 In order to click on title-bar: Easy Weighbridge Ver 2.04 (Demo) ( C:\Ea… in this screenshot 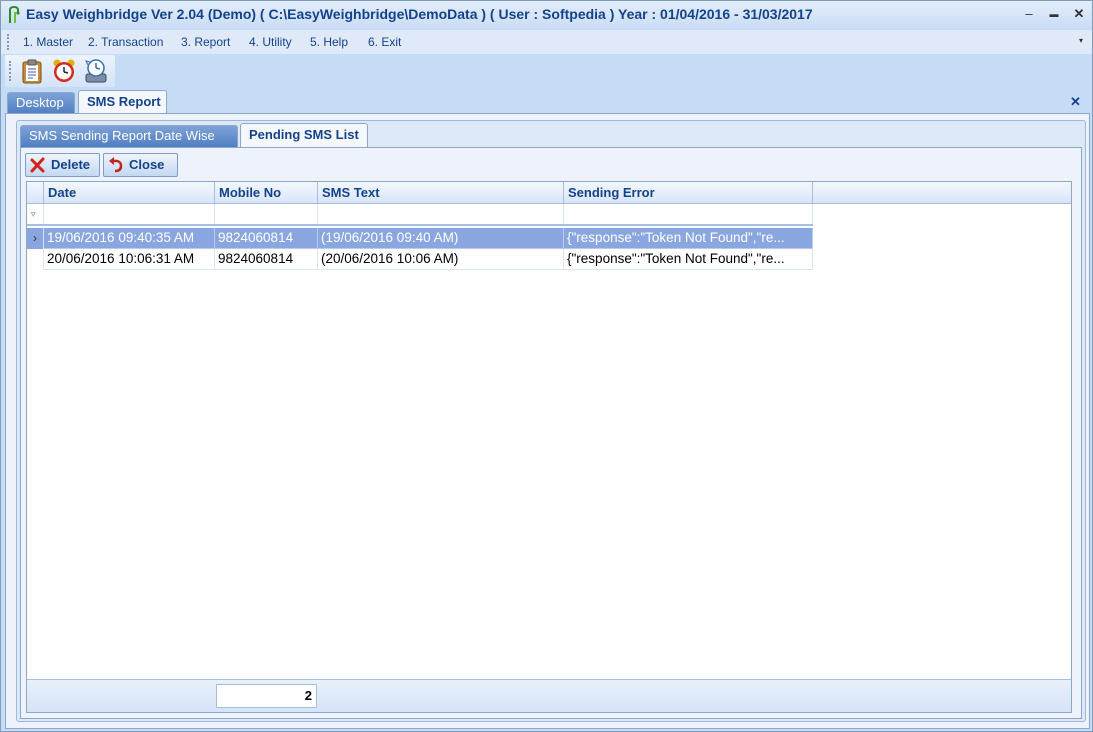, I will do `click(546, 15)`.